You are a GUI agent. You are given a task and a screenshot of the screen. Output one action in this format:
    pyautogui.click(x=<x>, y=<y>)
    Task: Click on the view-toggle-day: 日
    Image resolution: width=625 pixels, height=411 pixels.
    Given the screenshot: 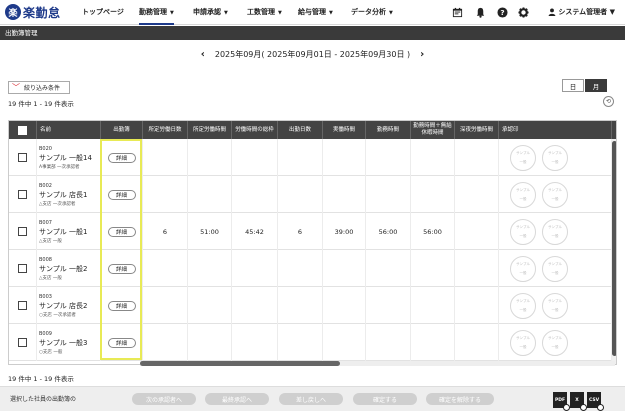 What is the action you would take?
    pyautogui.click(x=573, y=85)
    